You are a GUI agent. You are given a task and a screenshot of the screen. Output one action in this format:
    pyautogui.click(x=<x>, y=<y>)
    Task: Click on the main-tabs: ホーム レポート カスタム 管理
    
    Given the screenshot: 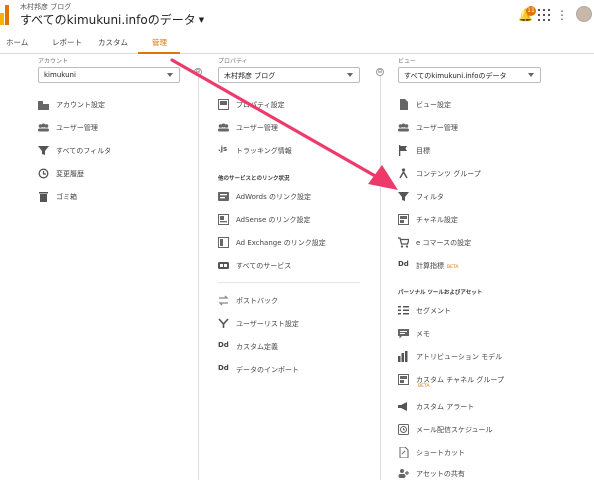 What is the action you would take?
    pyautogui.click(x=297, y=43)
    